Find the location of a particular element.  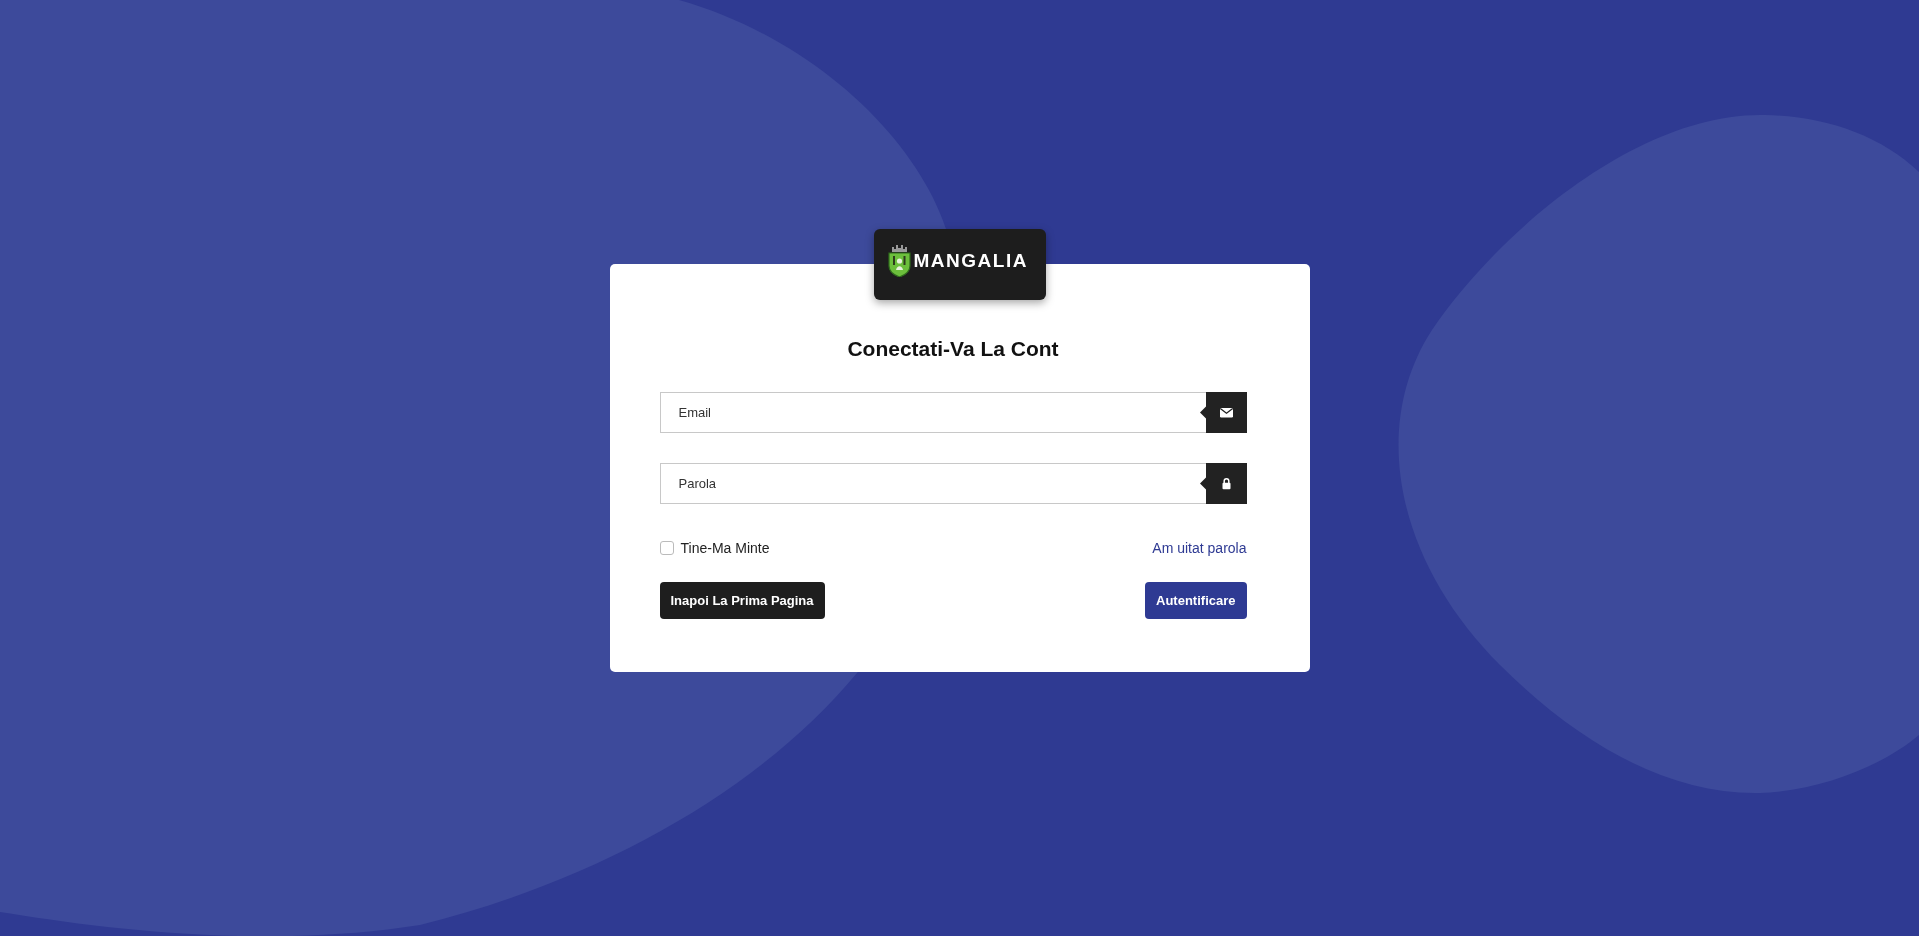

forgot-password-link: Am uitat parola is located at coordinates (1199, 548).